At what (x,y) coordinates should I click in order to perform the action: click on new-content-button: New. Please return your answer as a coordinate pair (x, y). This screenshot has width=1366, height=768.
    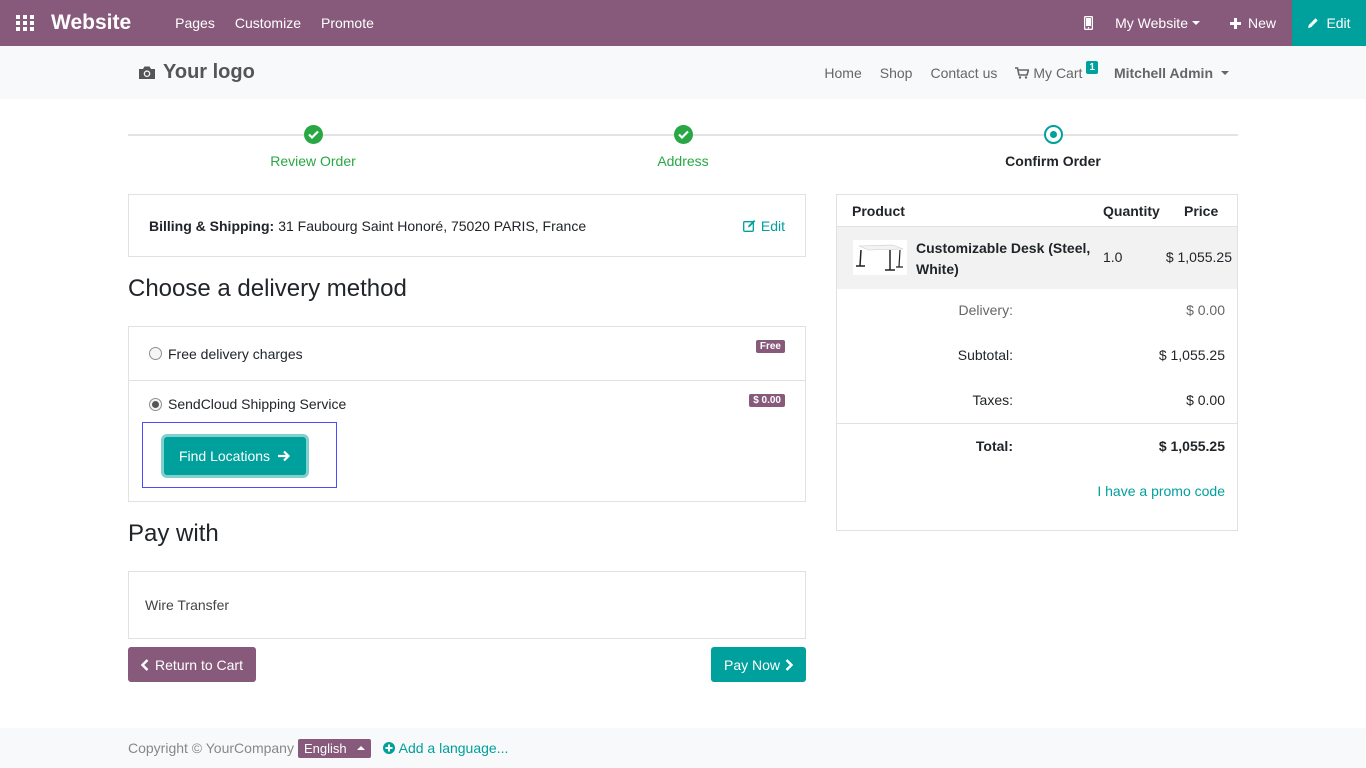
    Looking at the image, I should click on (1252, 23).